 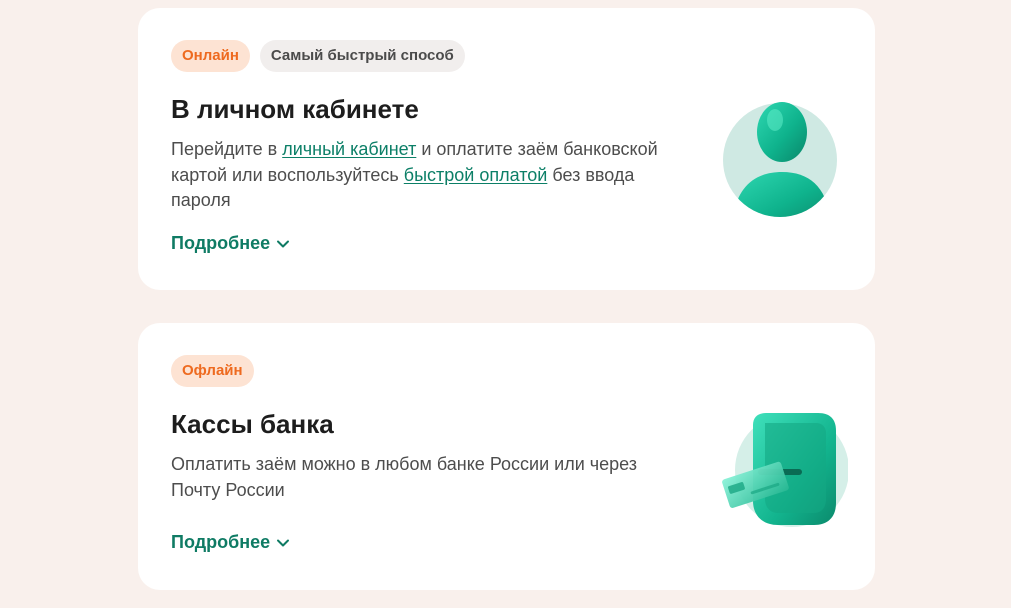 What do you see at coordinates (476, 175) in the screenshot?
I see `quick-payment-link: быстрой оплатой` at bounding box center [476, 175].